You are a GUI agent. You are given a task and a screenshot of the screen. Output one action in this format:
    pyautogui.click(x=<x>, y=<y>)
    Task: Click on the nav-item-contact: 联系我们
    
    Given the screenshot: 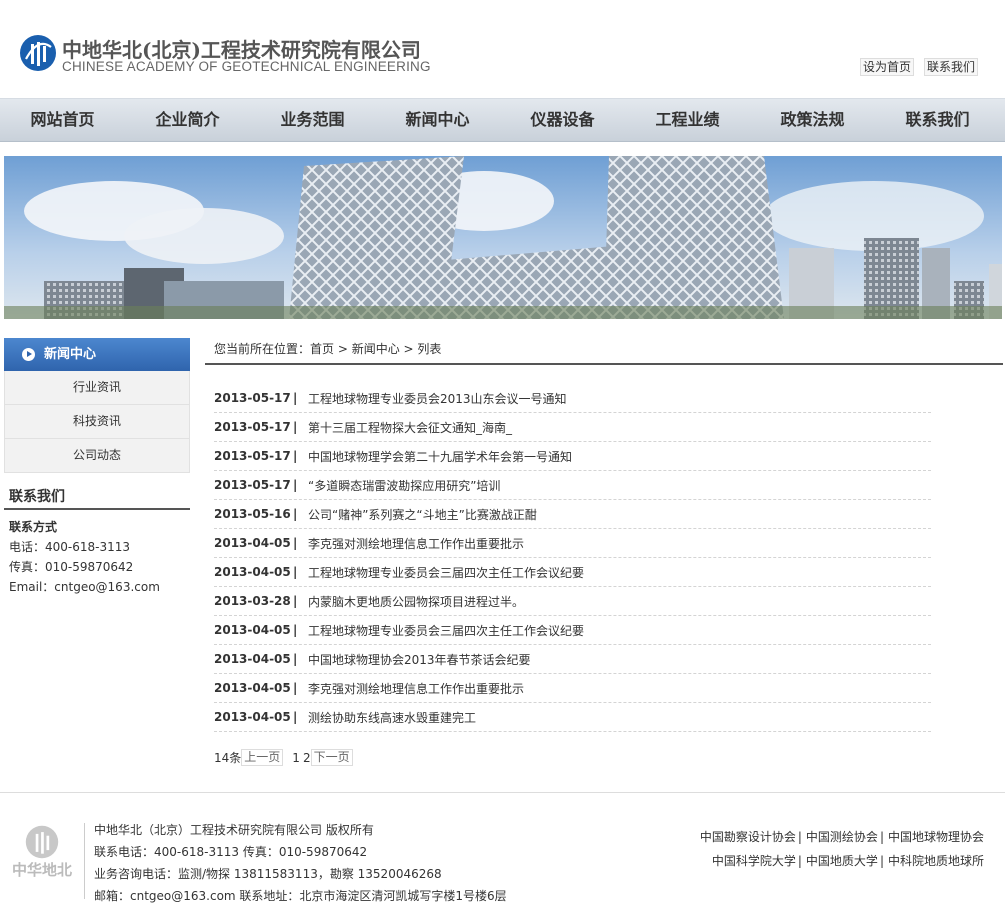 What is the action you would take?
    pyautogui.click(x=937, y=120)
    